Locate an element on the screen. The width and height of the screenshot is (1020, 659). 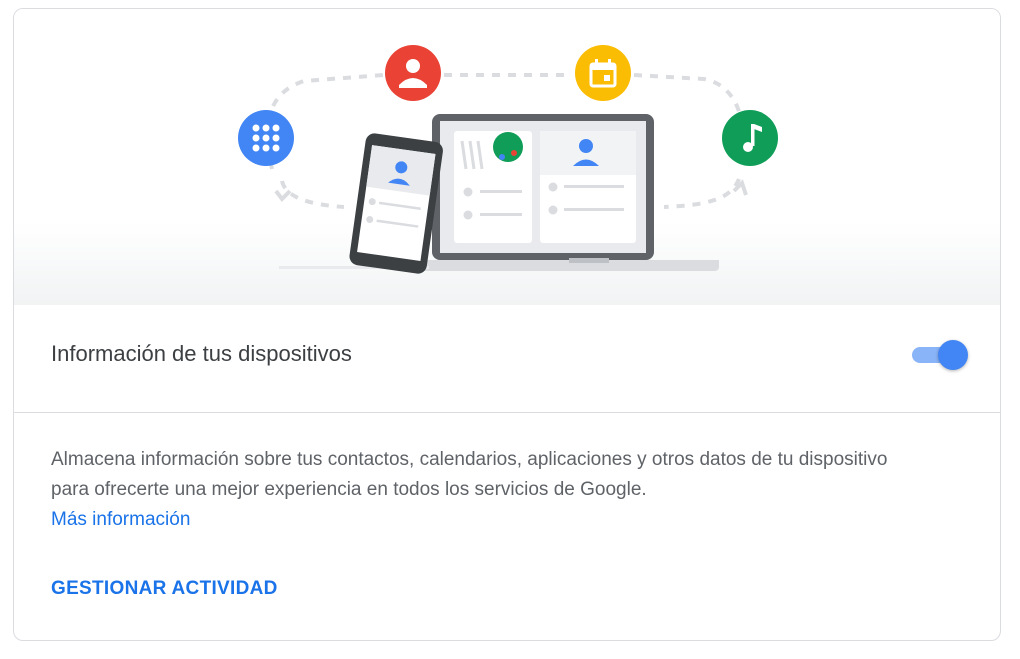
arrow-left-icon is located at coordinates (283, 196).